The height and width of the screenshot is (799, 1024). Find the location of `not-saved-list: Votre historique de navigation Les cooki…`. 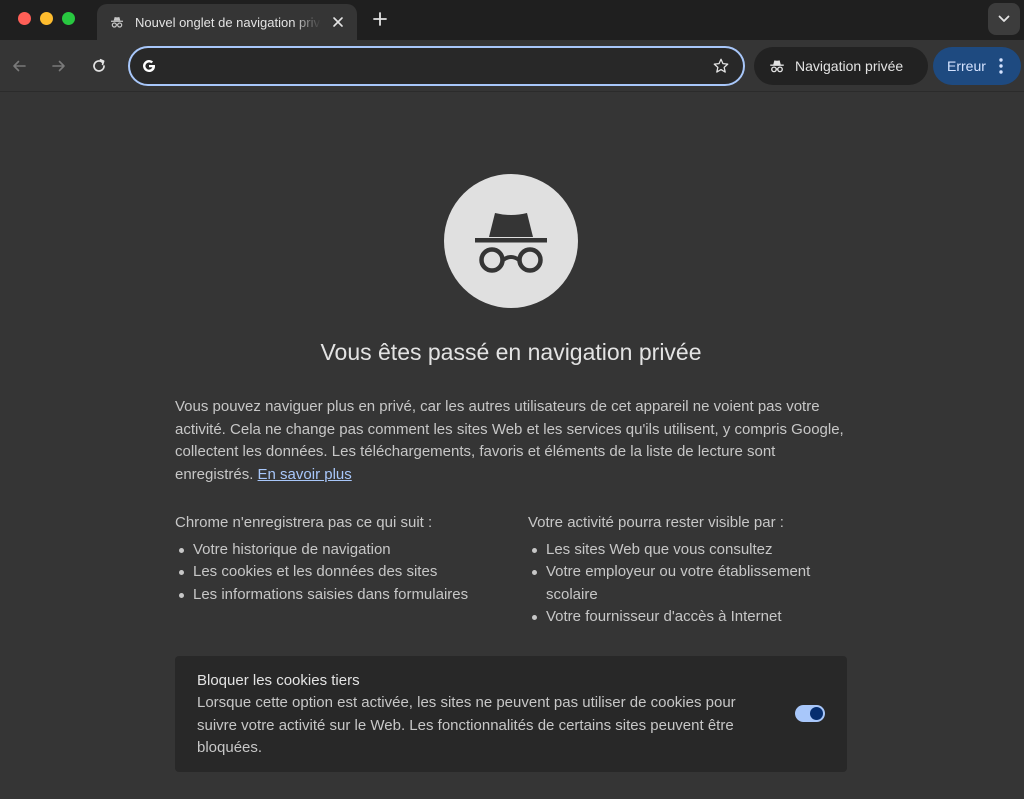

not-saved-list: Votre historique de navigation Les cooki… is located at coordinates (340, 573).